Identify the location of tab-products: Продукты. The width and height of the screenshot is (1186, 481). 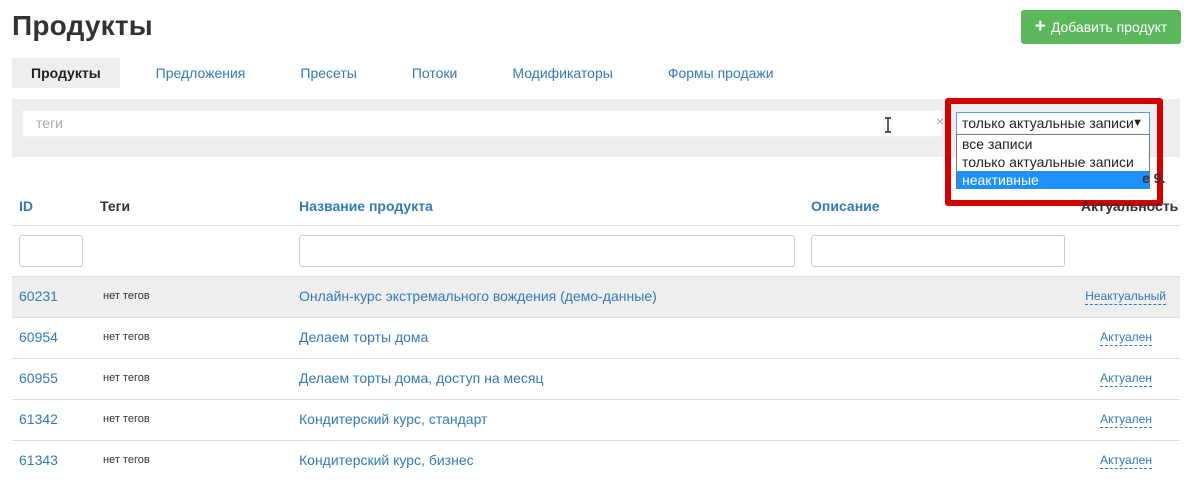
(66, 73).